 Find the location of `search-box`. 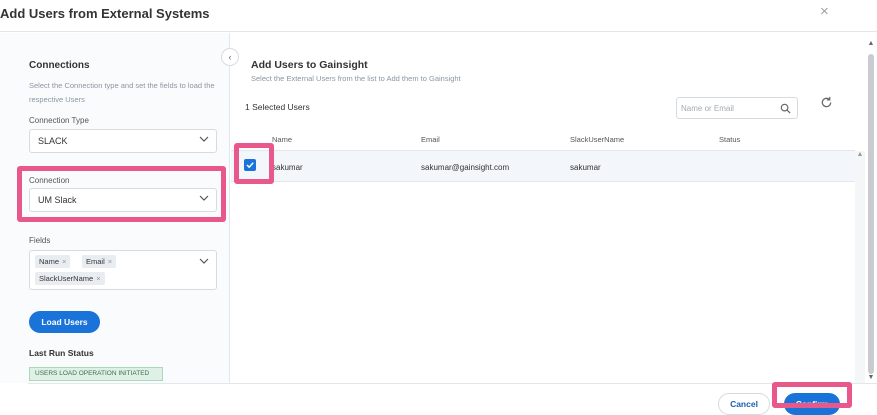

search-box is located at coordinates (737, 108).